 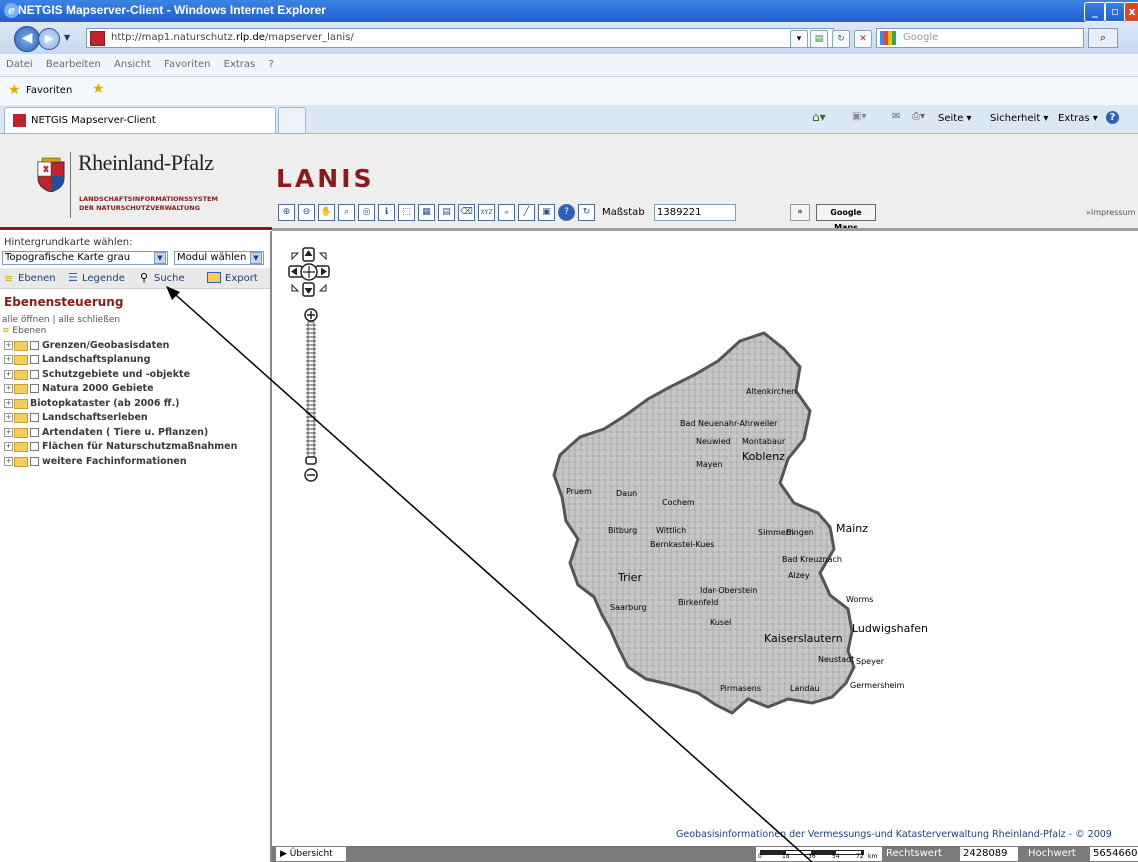 I want to click on refresh-icon: ↻, so click(x=841, y=39).